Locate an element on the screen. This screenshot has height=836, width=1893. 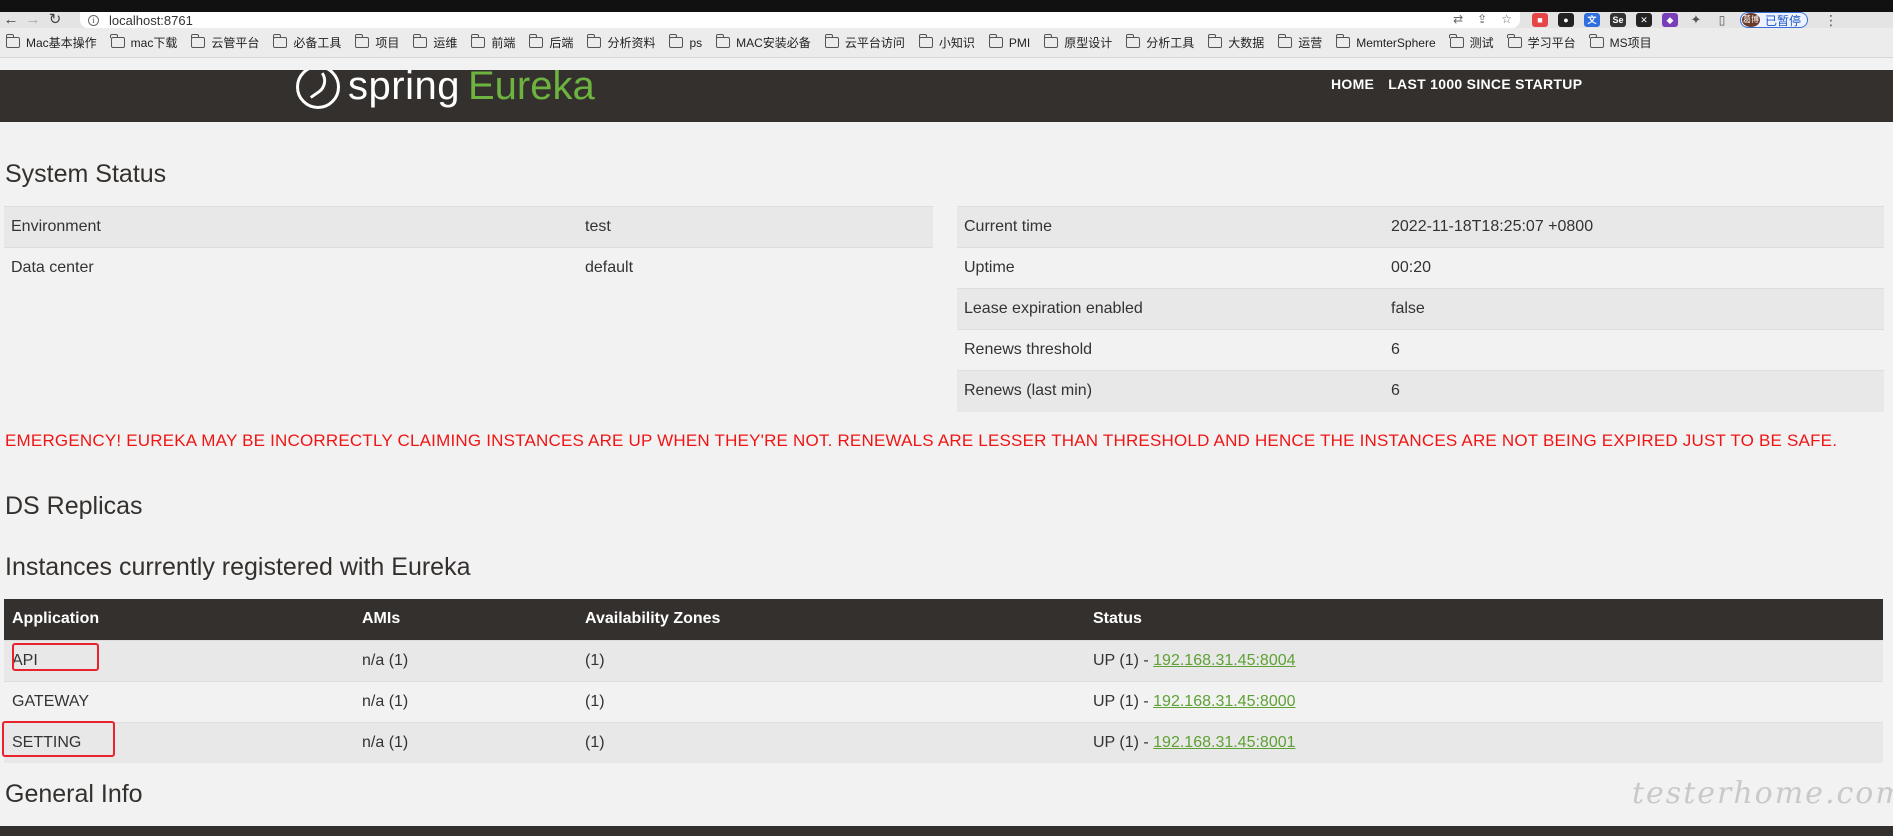
column-header-status: Status is located at coordinates (1484, 619).